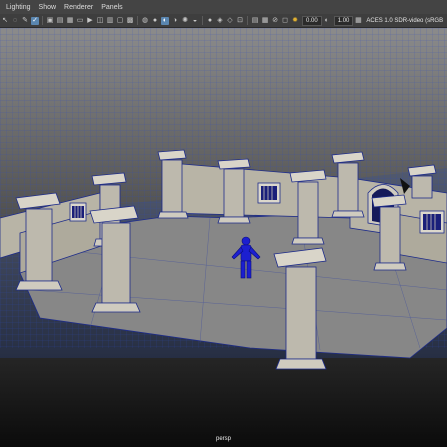  I want to click on smooth-shade-icon: ●, so click(155, 21).